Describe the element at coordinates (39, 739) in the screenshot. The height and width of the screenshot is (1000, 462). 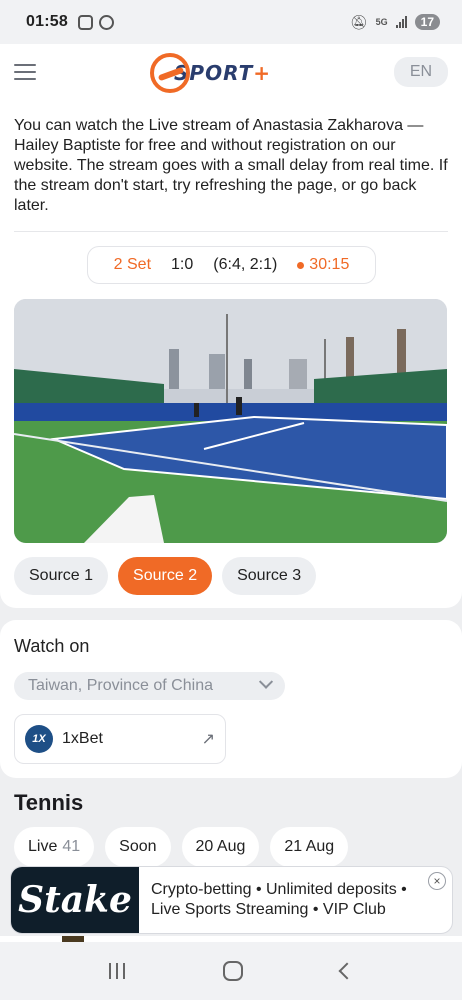
I see `bookmaker-logo: 1X` at that location.